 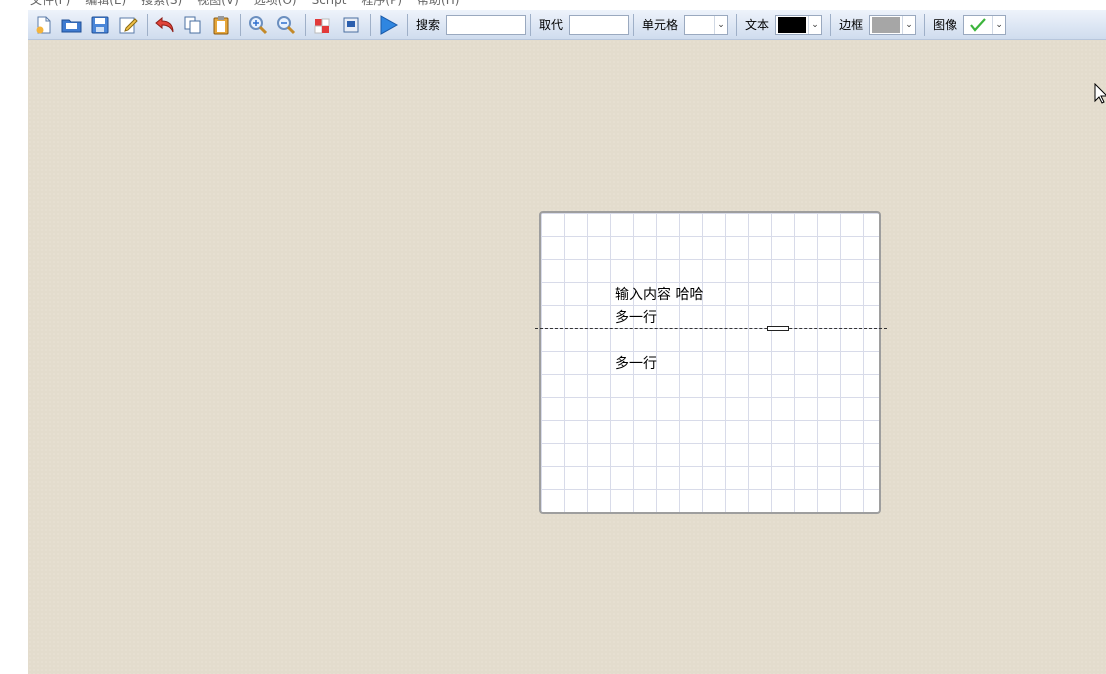 I want to click on image-combo: ⌄, so click(x=985, y=24).